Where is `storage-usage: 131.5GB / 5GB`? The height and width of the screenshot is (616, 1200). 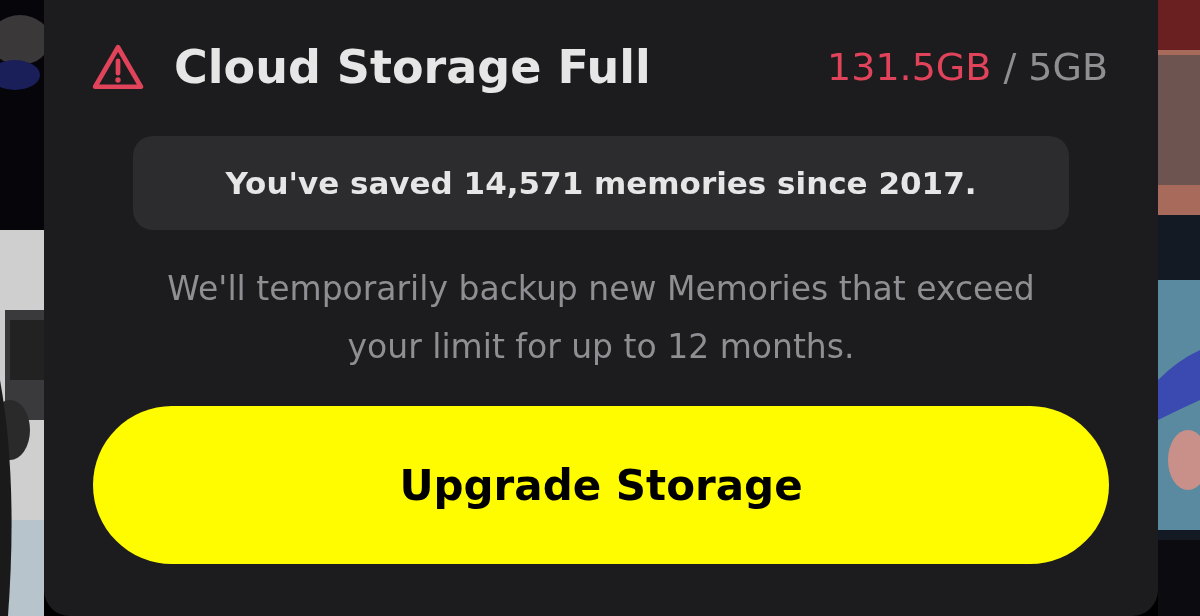 storage-usage: 131.5GB / 5GB is located at coordinates (967, 67).